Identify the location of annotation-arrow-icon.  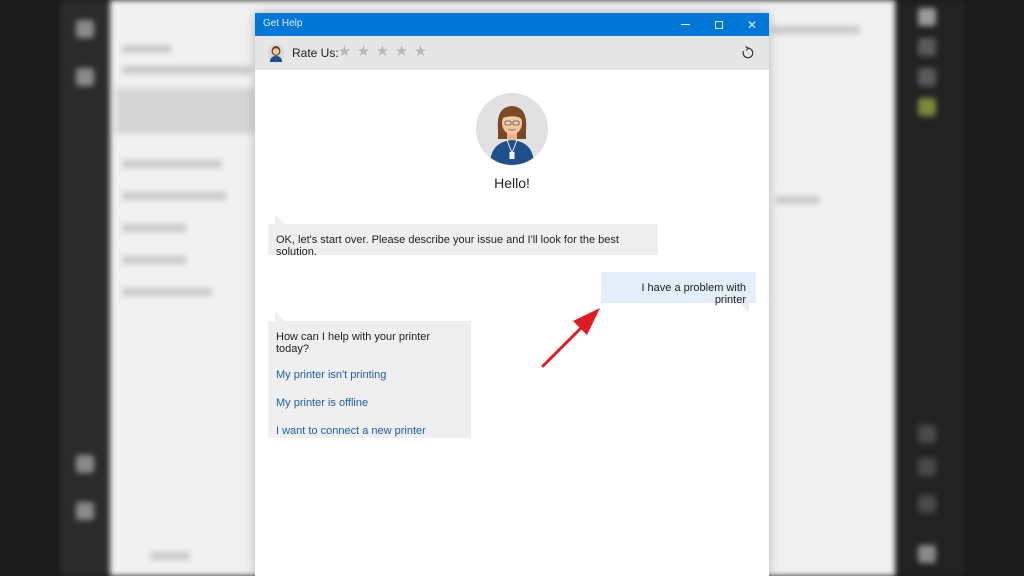
(570, 338).